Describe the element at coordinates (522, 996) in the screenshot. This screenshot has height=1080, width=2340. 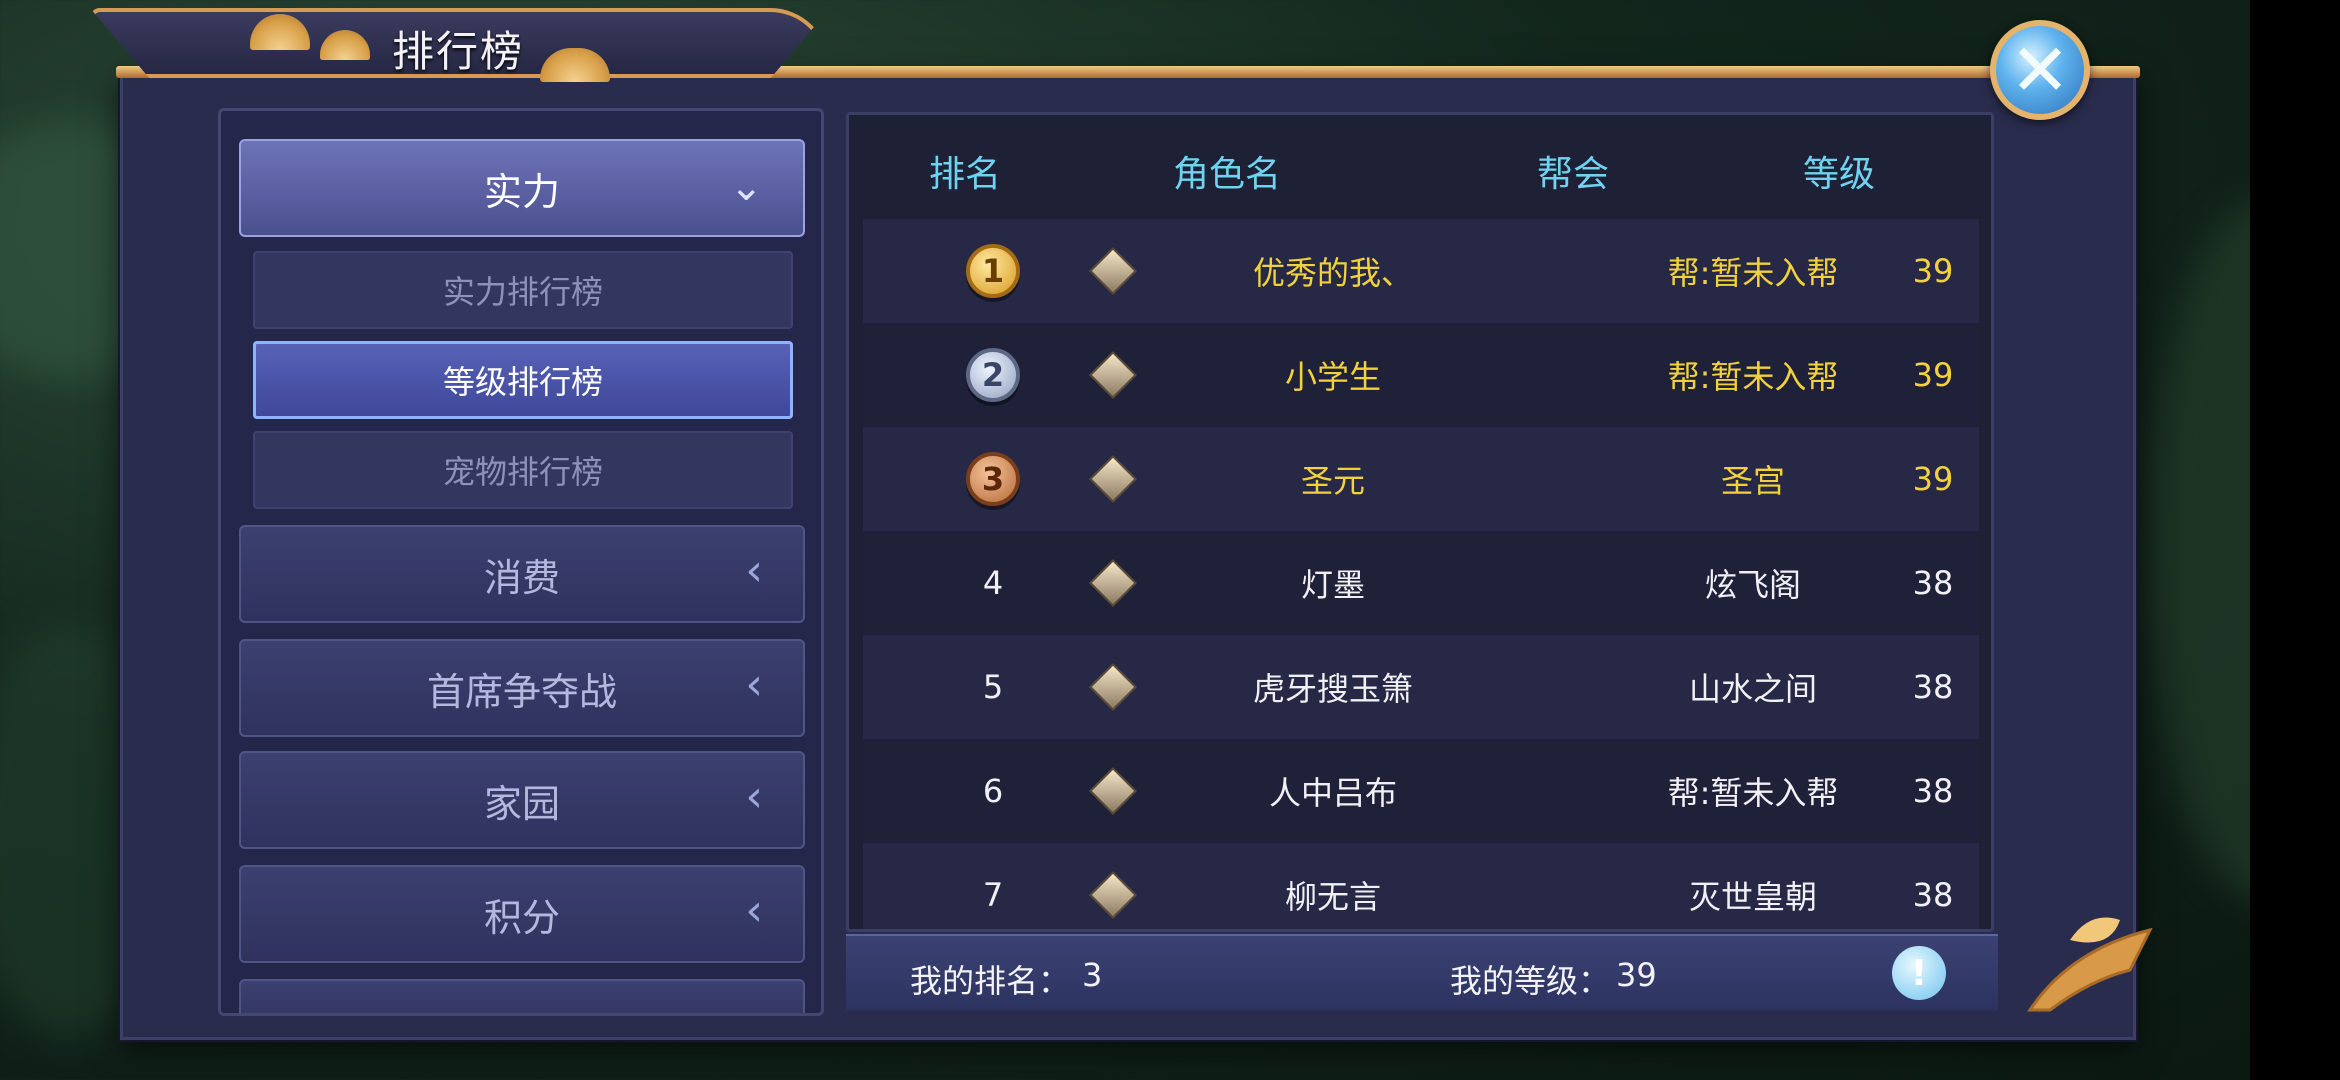
I see `category-more` at that location.